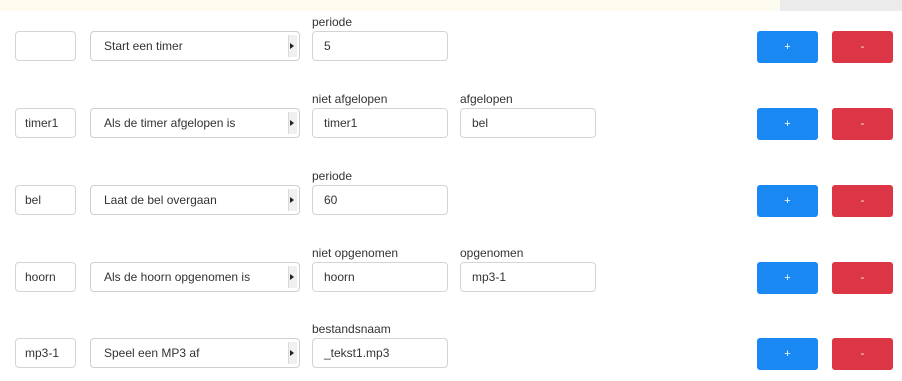 The image size is (902, 381). I want to click on param2-input: bel, so click(528, 123).